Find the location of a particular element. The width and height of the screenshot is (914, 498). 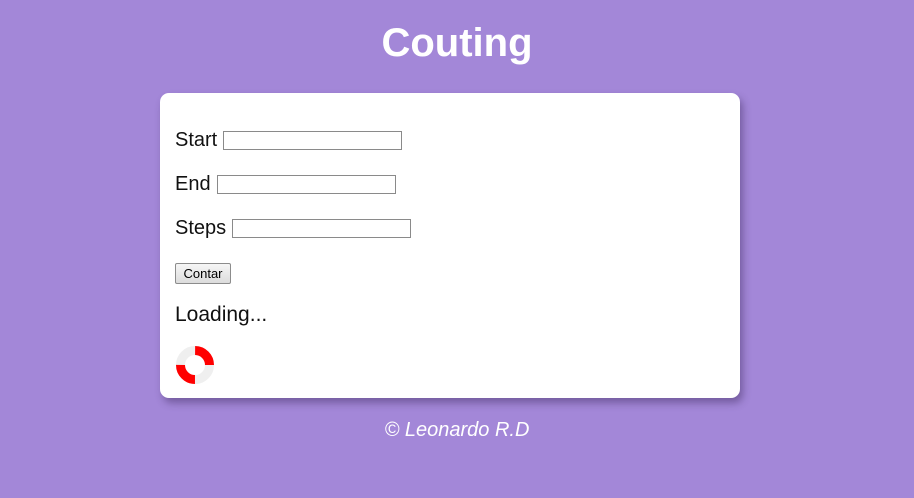

start-label: Start is located at coordinates (196, 140).